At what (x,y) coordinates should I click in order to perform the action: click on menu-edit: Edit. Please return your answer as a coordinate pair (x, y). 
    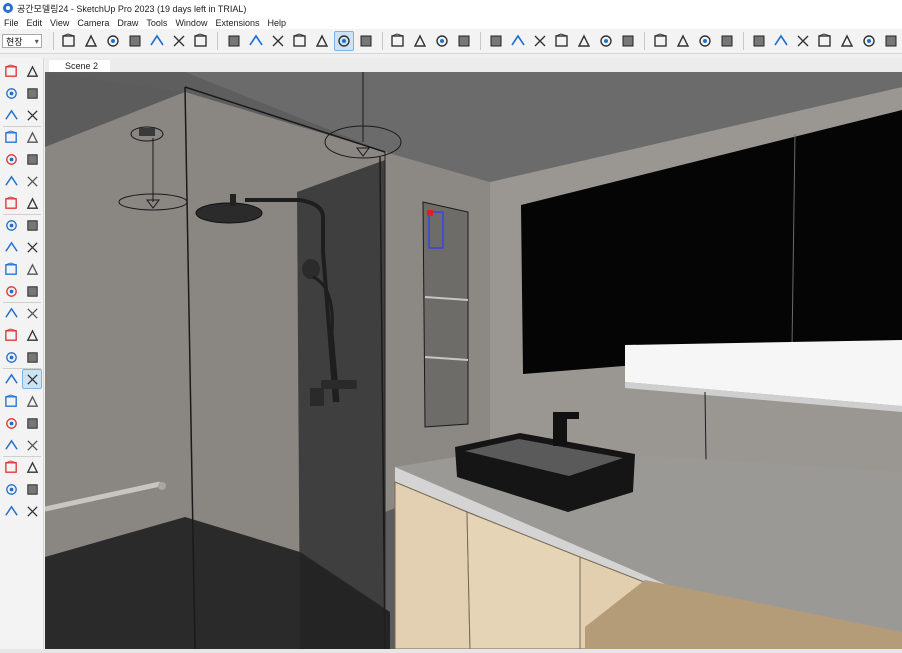
    Looking at the image, I should click on (37, 23).